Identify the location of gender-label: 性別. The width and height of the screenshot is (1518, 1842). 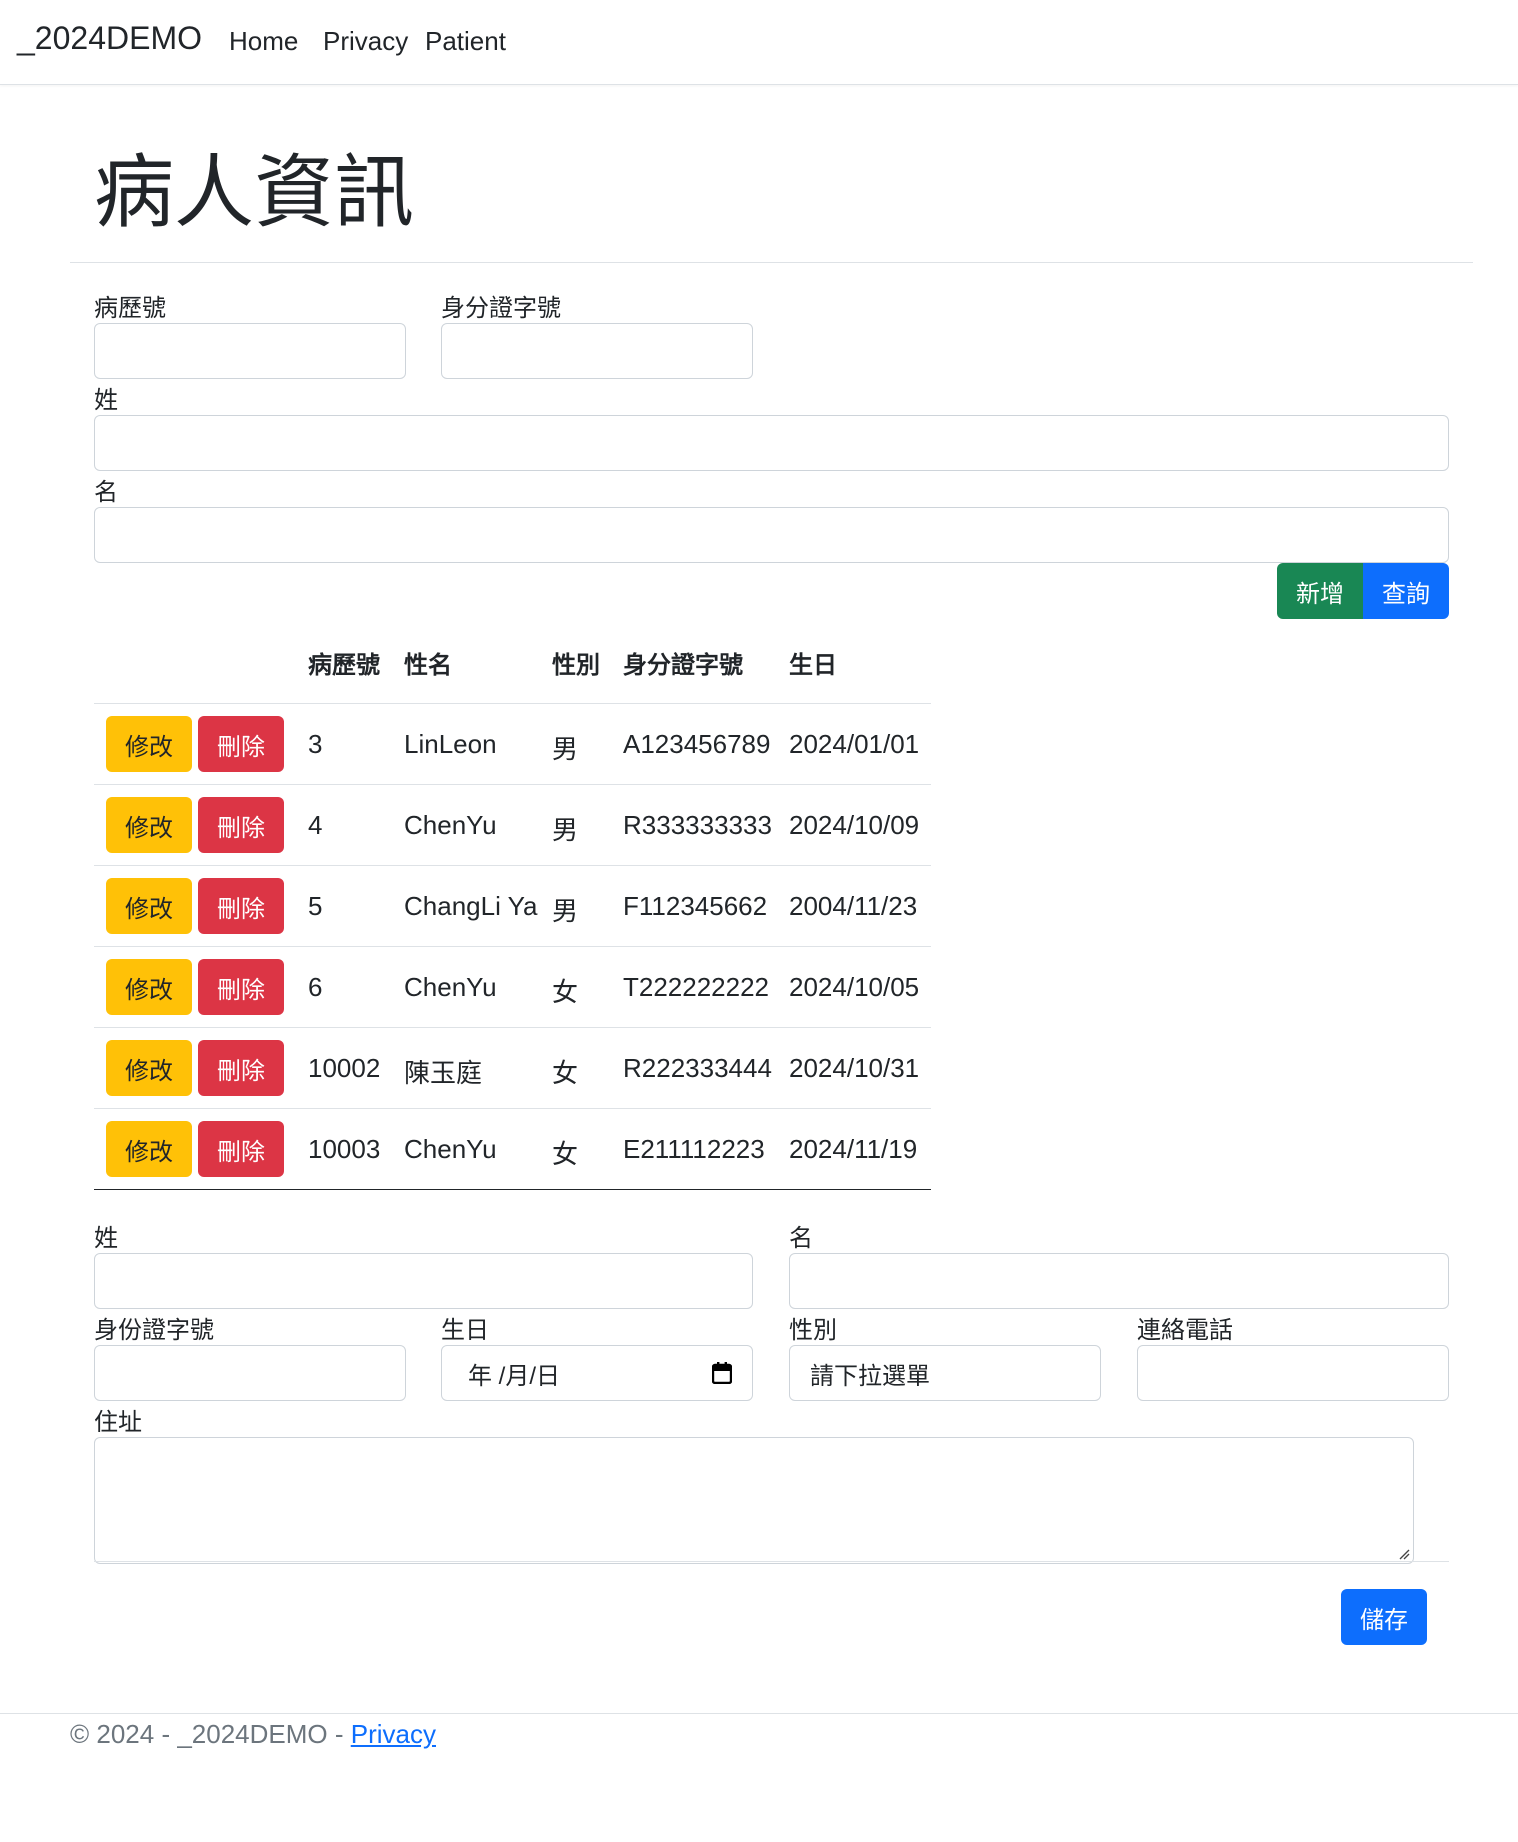
(813, 1330).